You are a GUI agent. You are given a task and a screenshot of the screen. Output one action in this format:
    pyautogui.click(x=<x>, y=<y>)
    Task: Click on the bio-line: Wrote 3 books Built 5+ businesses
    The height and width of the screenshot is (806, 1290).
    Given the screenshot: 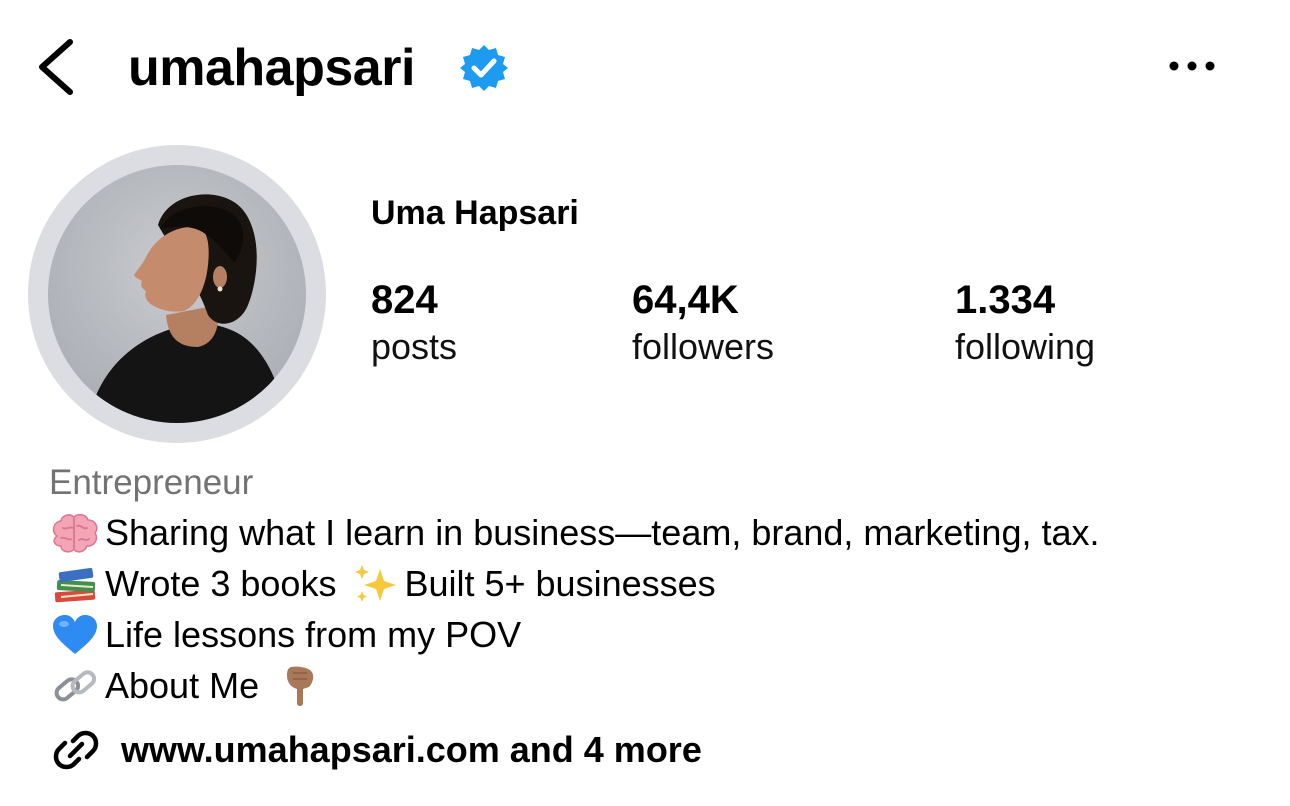 What is the action you would take?
    pyautogui.click(x=382, y=584)
    